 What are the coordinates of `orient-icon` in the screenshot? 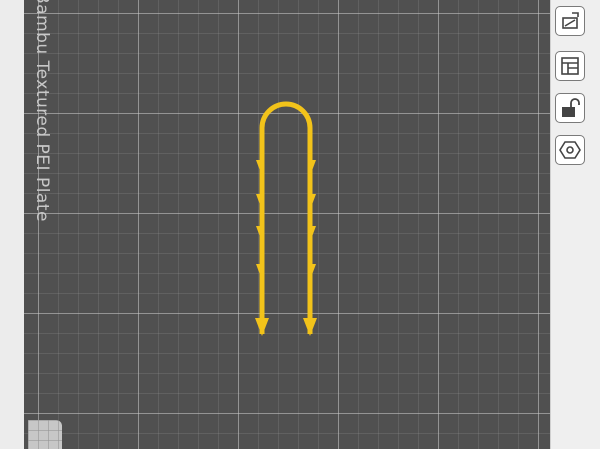 It's located at (570, 20).